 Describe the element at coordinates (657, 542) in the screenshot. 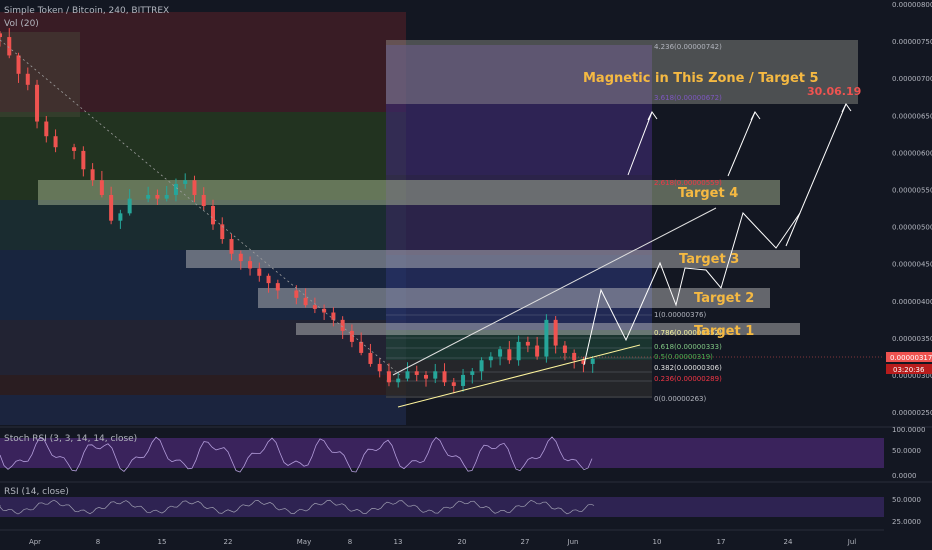

I see `time-tick: 10` at that location.